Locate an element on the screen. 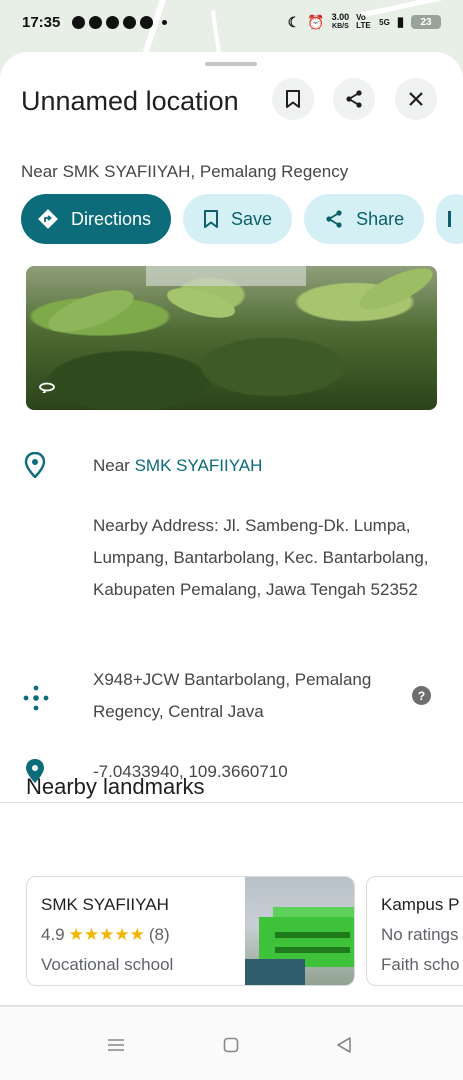 This screenshot has height=1080, width=463. landmark-card: Kampus P No ratings Faith scho is located at coordinates (414, 931).